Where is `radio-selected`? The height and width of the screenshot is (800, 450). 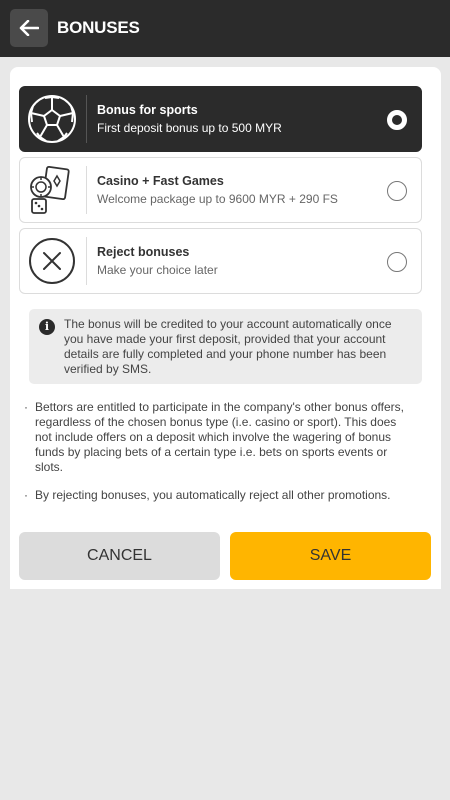
radio-selected is located at coordinates (397, 120).